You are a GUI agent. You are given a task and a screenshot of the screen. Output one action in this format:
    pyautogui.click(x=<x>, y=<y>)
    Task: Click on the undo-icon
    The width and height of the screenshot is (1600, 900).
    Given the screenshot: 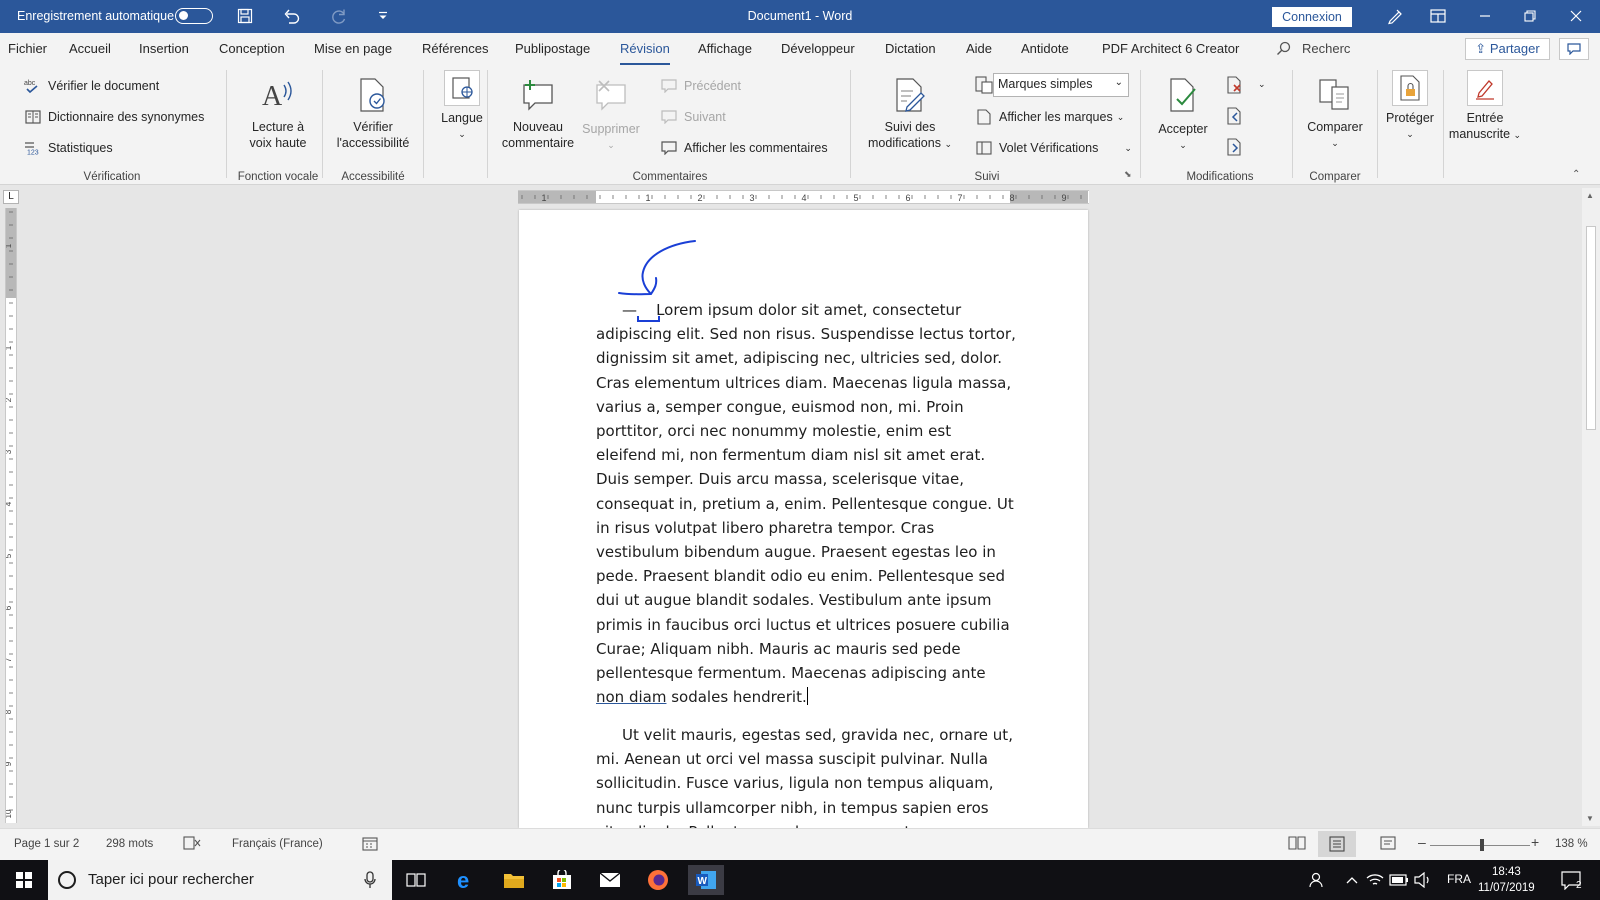 What is the action you would take?
    pyautogui.click(x=292, y=16)
    